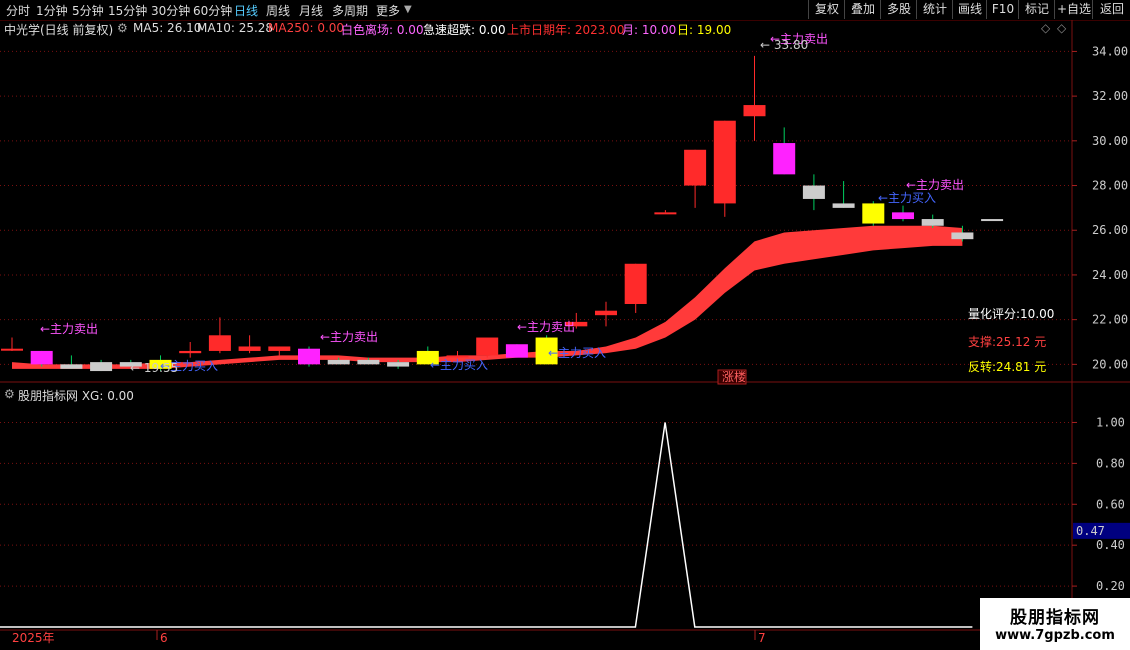  What do you see at coordinates (9, 394) in the screenshot?
I see `sub-collapse-icon: ⚙` at bounding box center [9, 394].